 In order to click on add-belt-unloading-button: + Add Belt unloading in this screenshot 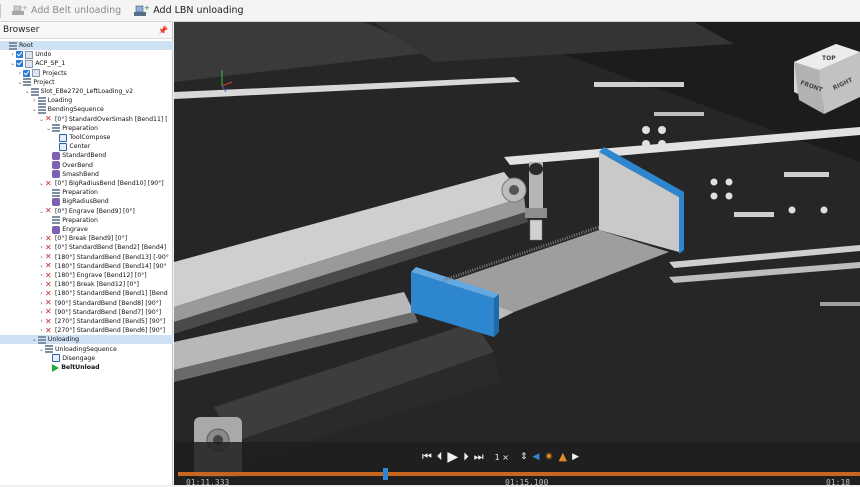, I will do `click(66, 11)`.